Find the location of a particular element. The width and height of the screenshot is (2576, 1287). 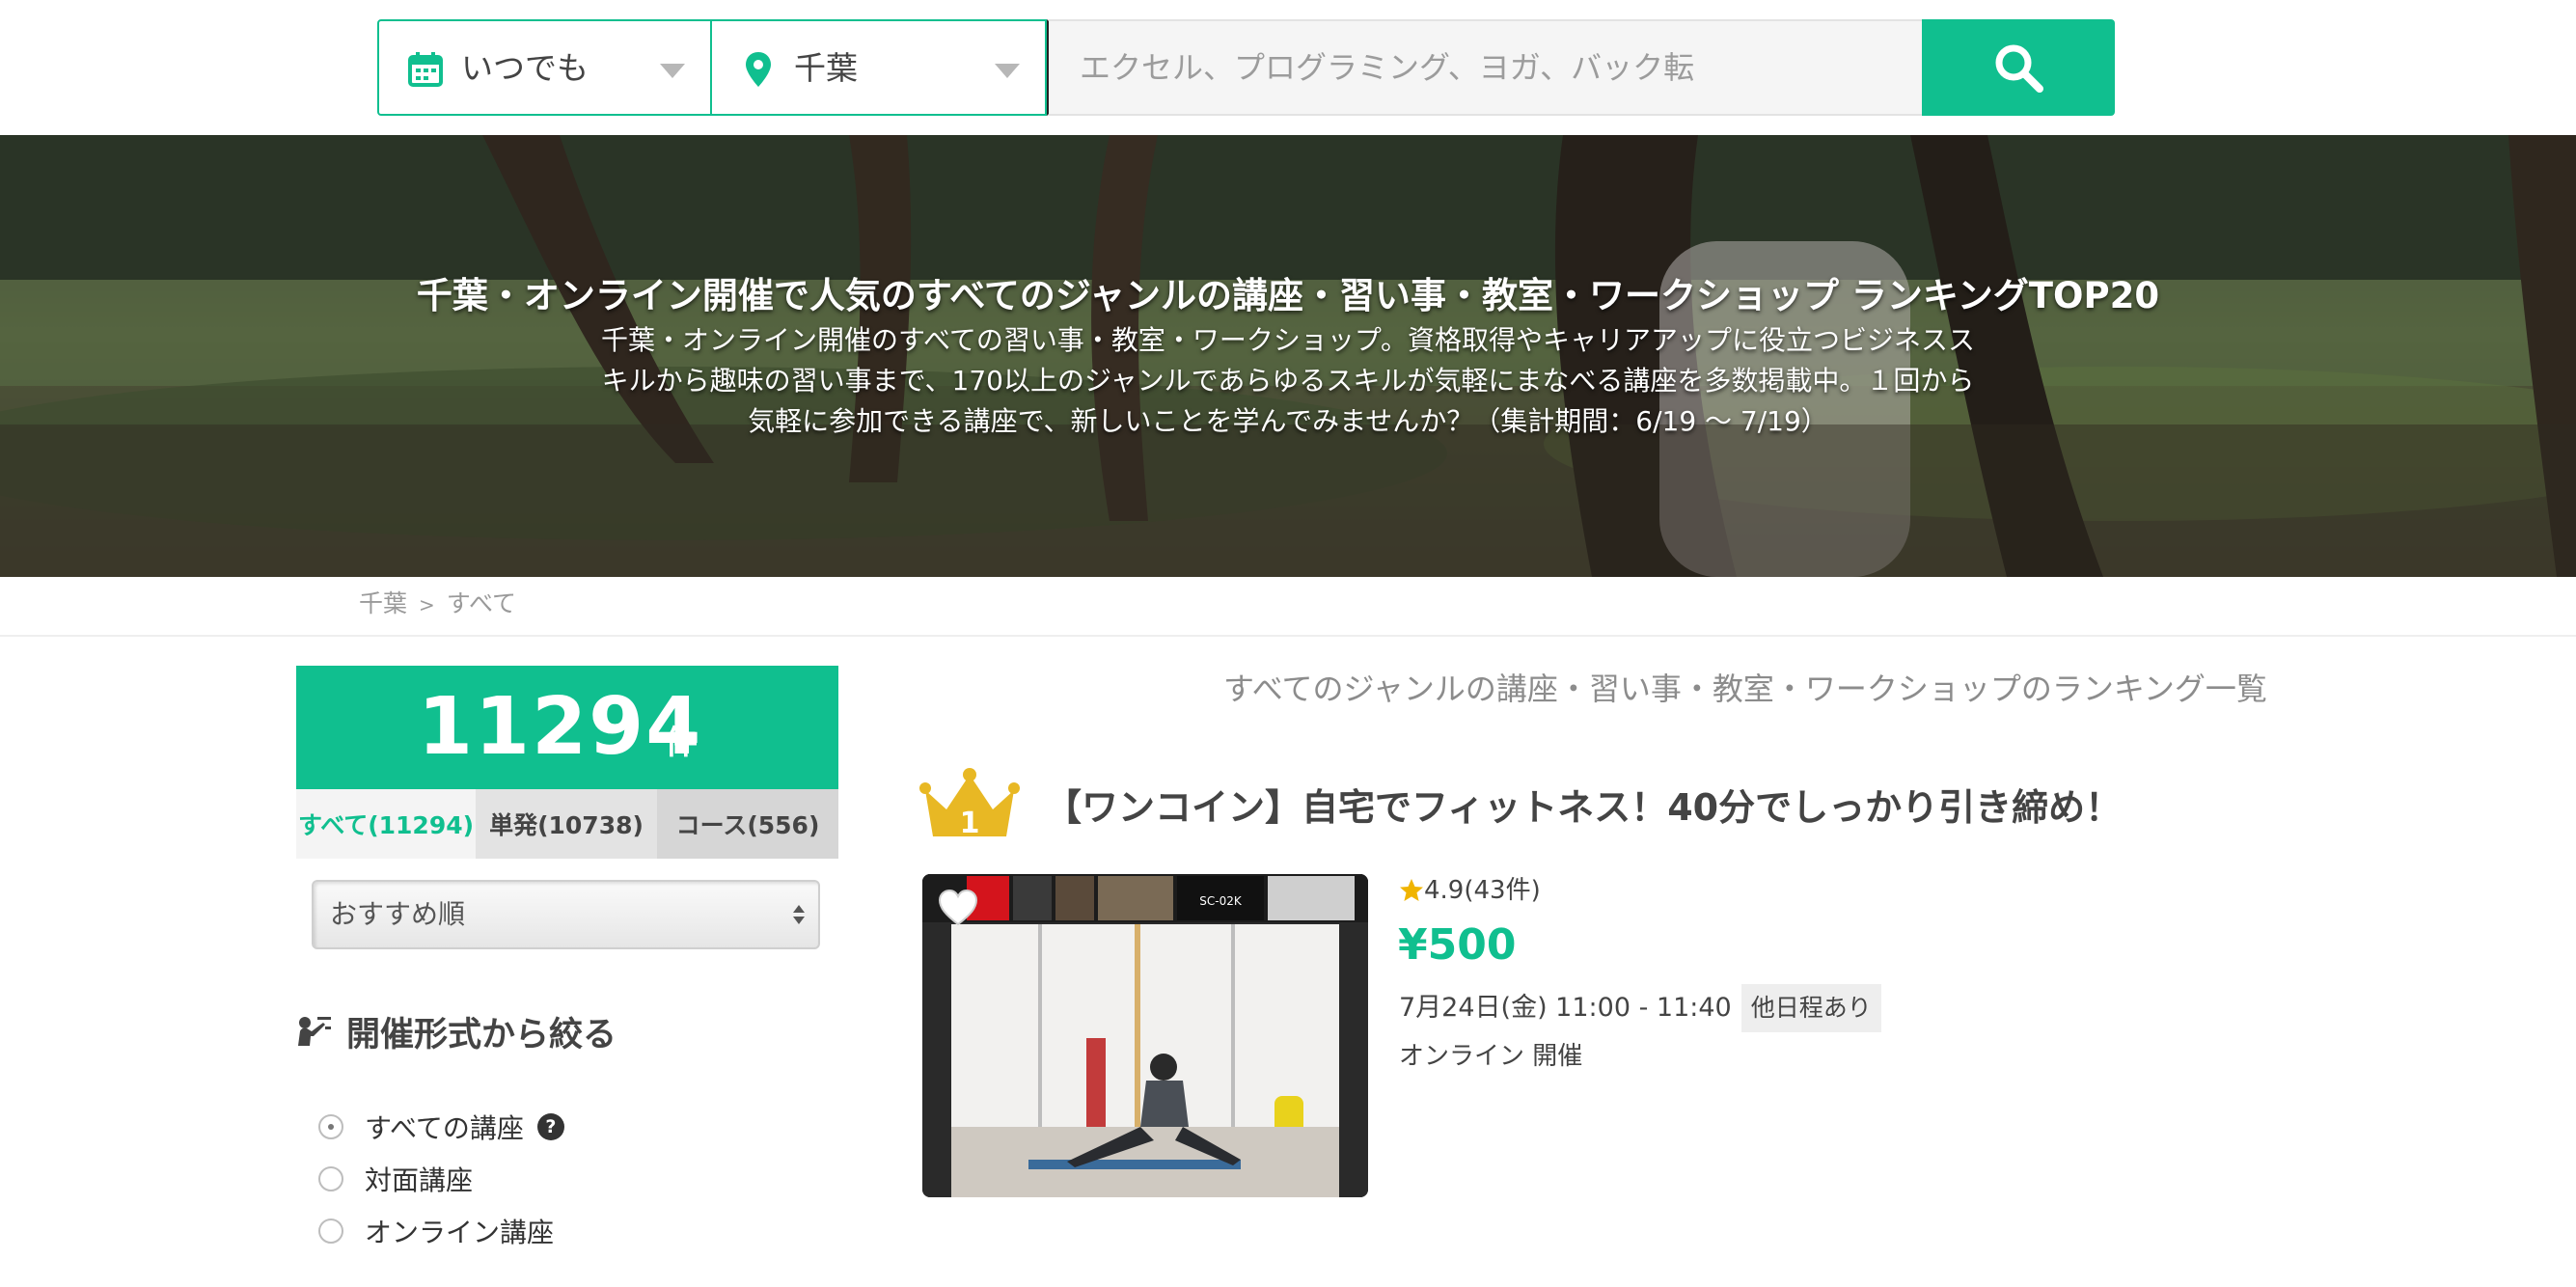

result-count: 11294 is located at coordinates (560, 727).